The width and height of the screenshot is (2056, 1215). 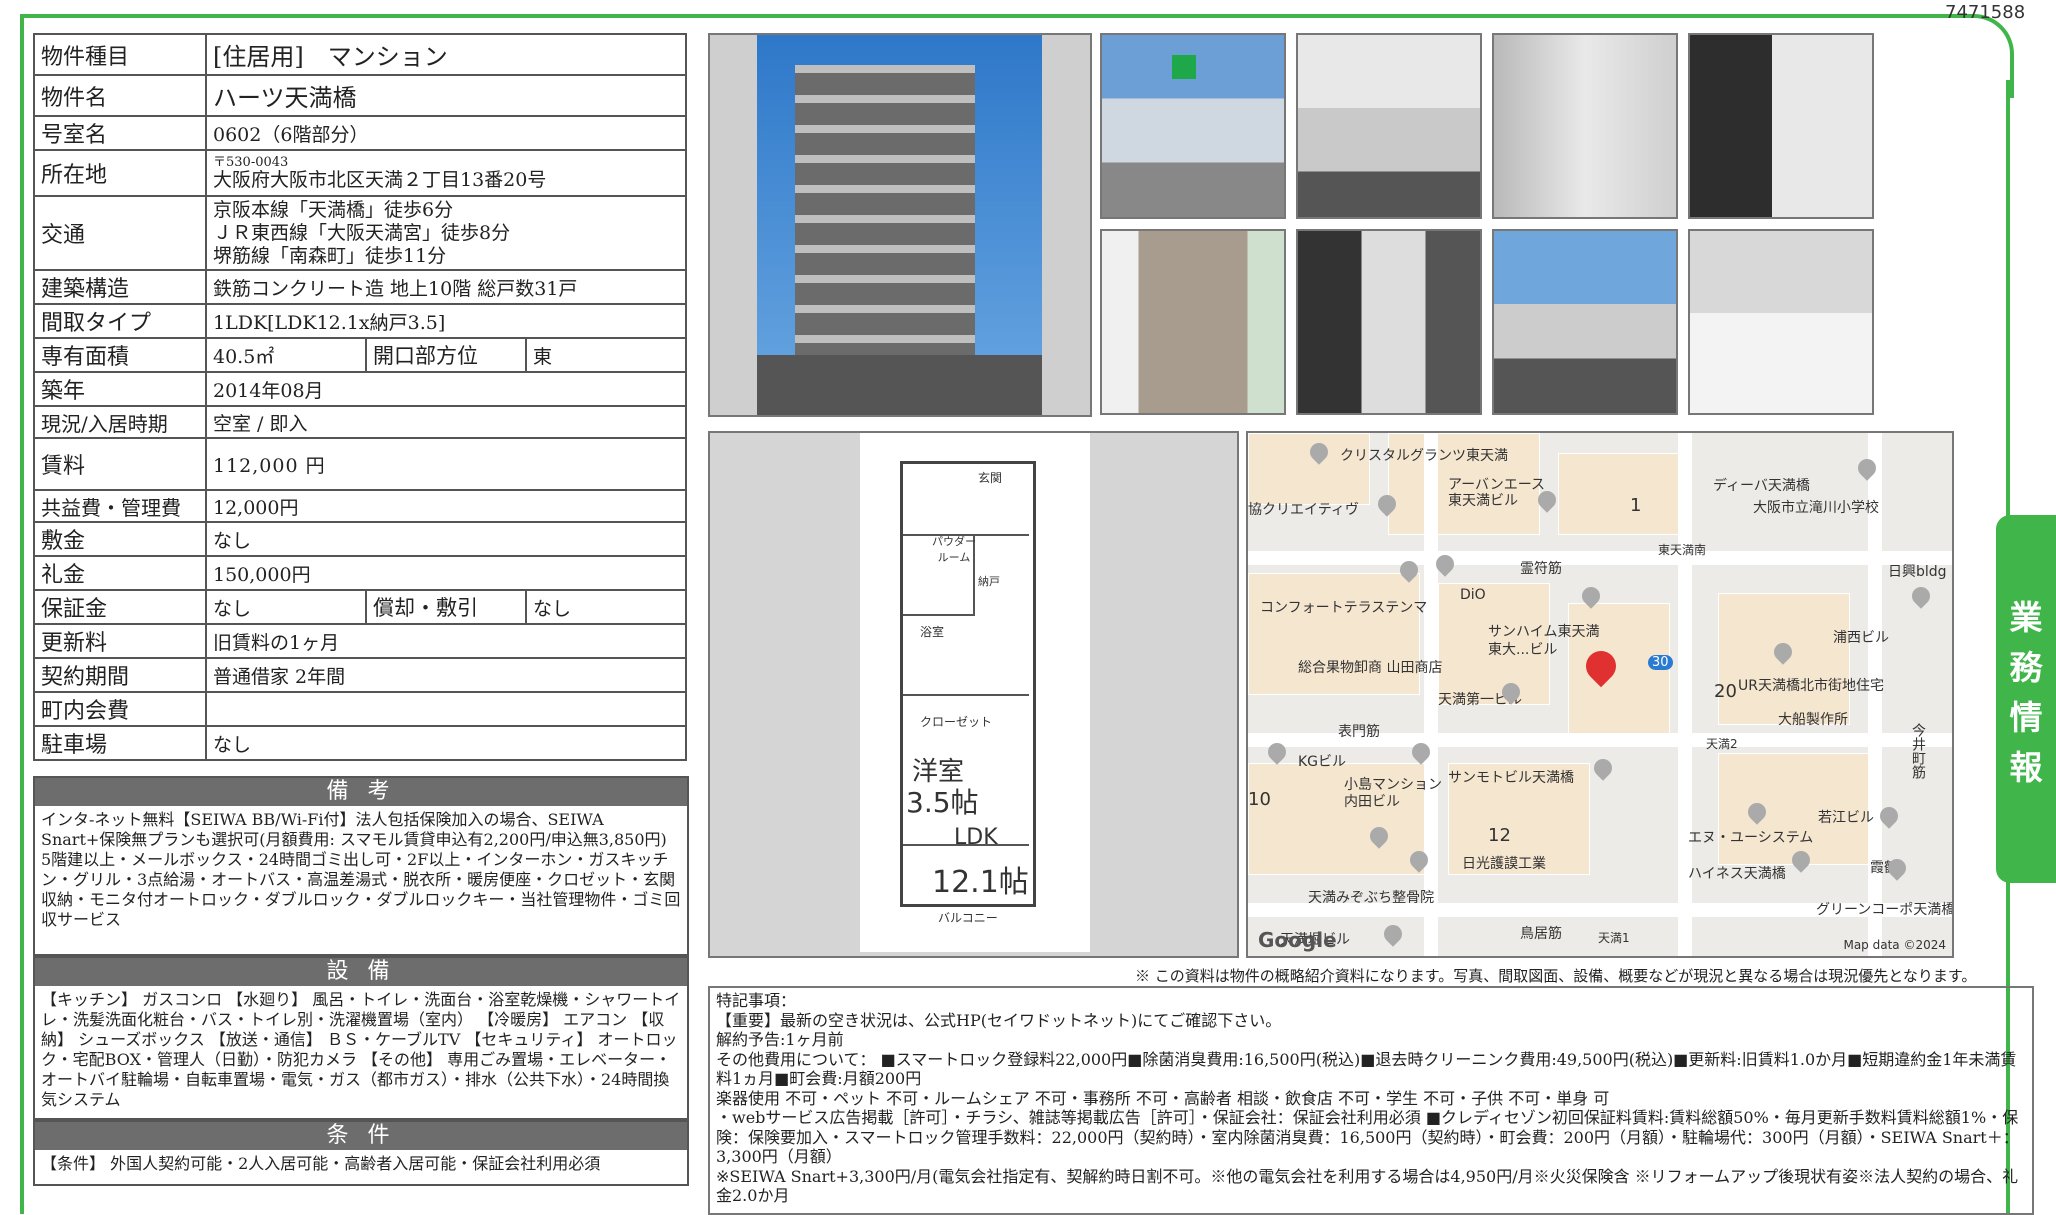 I want to click on photo-kitchen, so click(x=1389, y=126).